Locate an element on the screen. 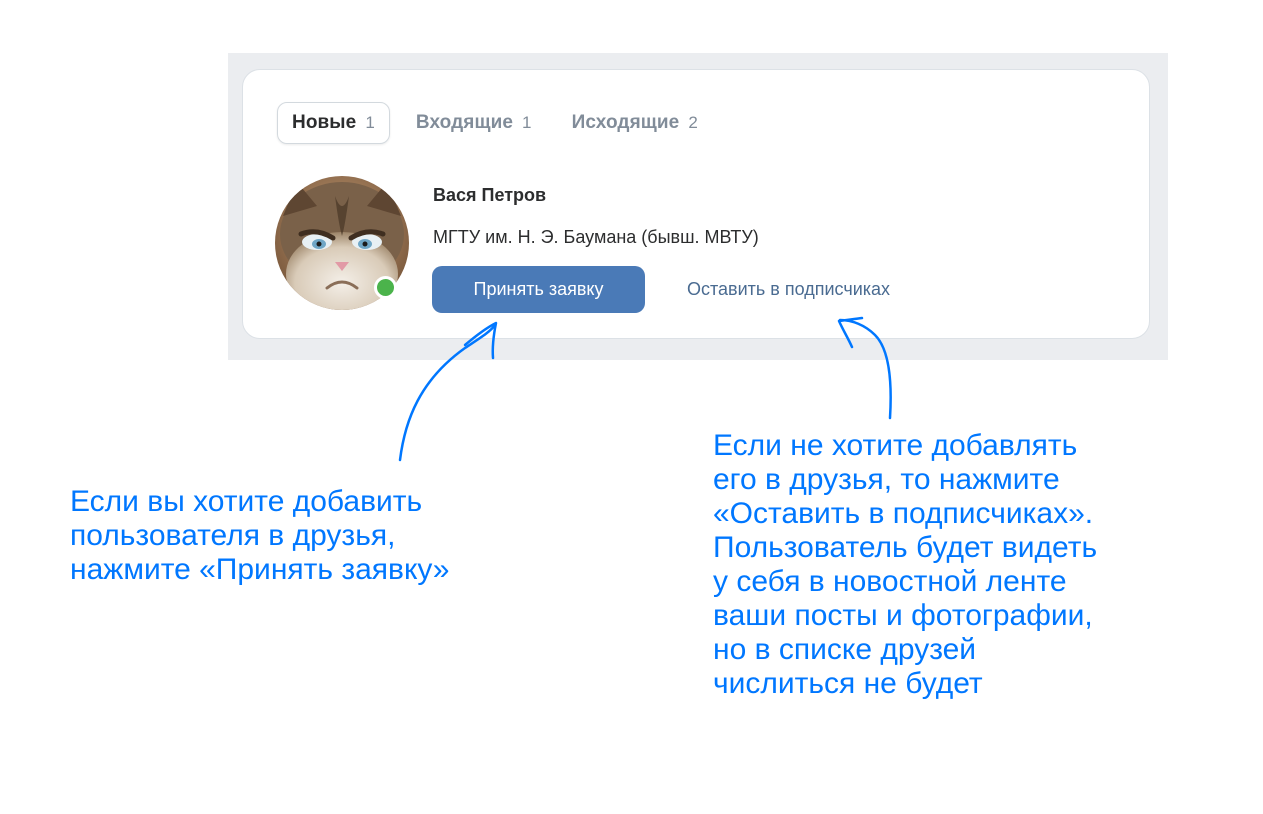  caption-left-line: нажмите «Принять заявку» is located at coordinates (260, 569).